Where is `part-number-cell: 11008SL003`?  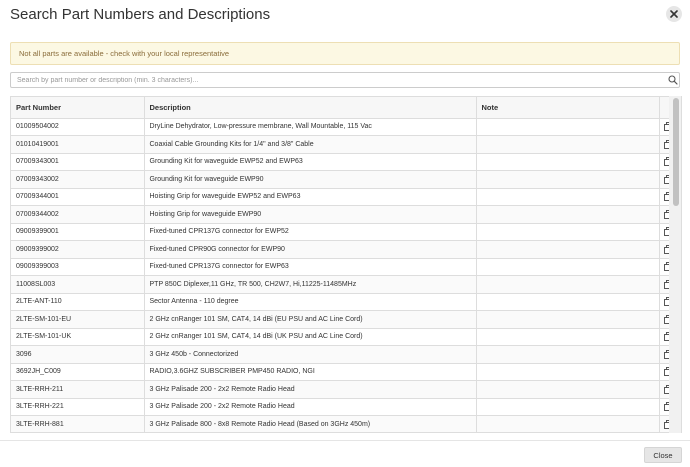
part-number-cell: 11008SL003 is located at coordinates (78, 284).